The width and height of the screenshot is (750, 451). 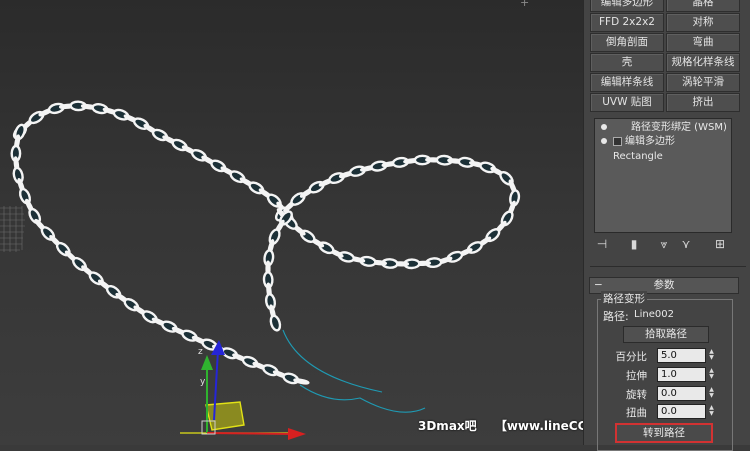 I want to click on stack-item-rectangle: Rectangle, so click(x=663, y=157).